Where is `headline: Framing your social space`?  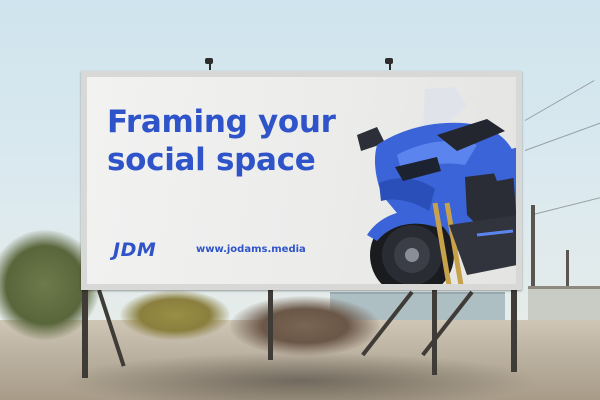
headline: Framing your social space is located at coordinates (221, 141).